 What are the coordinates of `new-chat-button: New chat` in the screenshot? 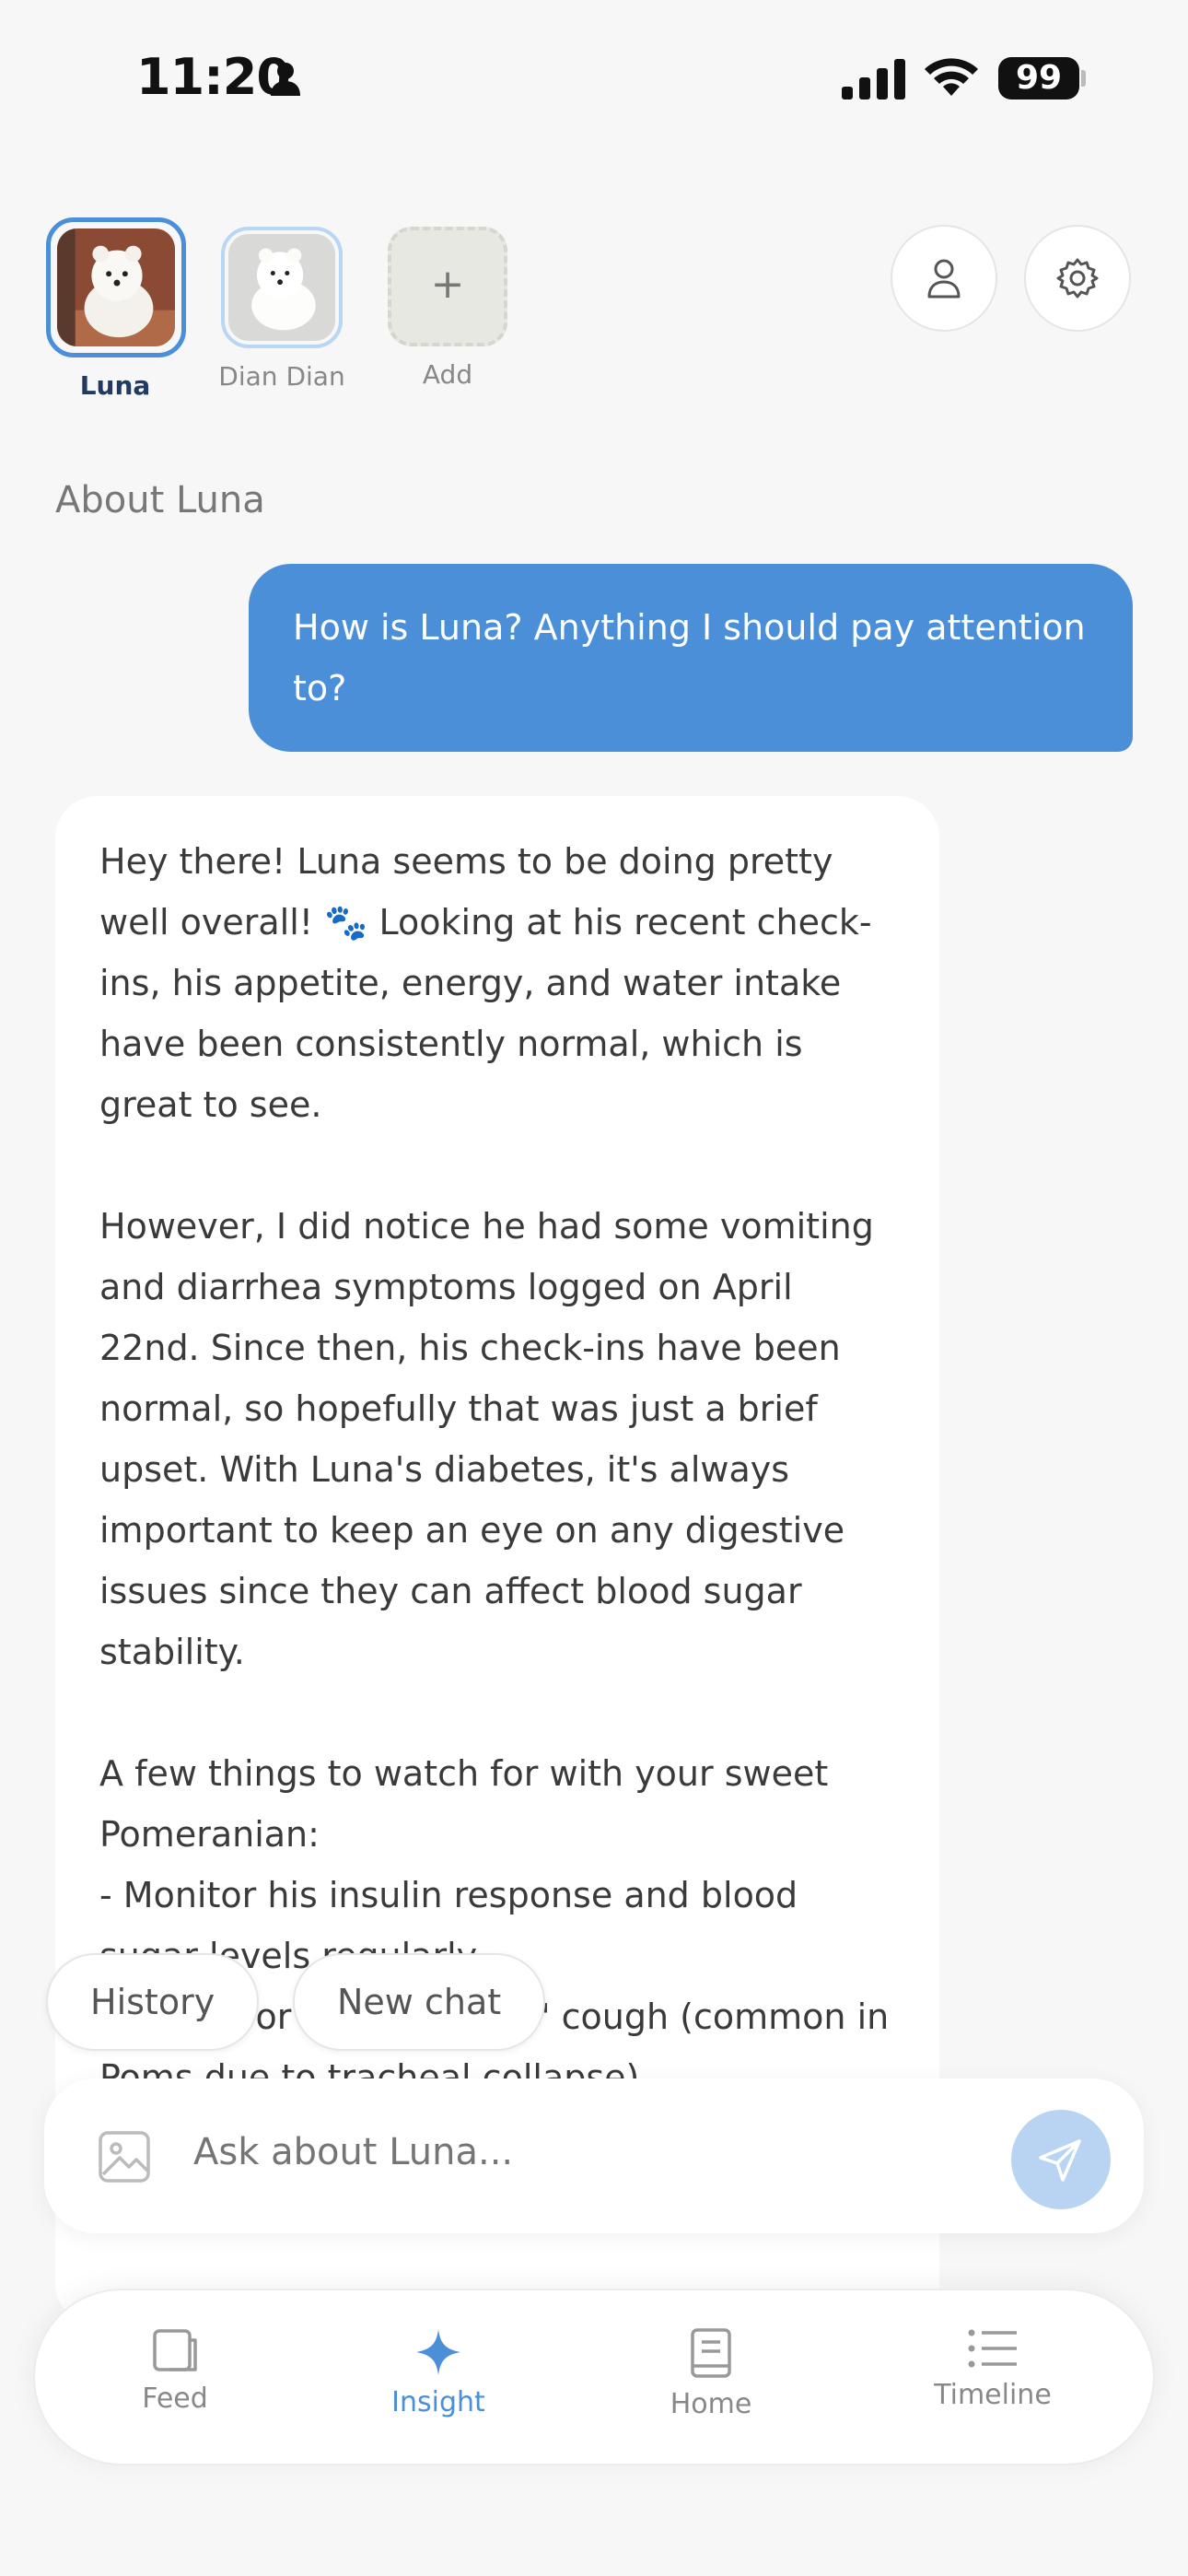 It's located at (419, 2002).